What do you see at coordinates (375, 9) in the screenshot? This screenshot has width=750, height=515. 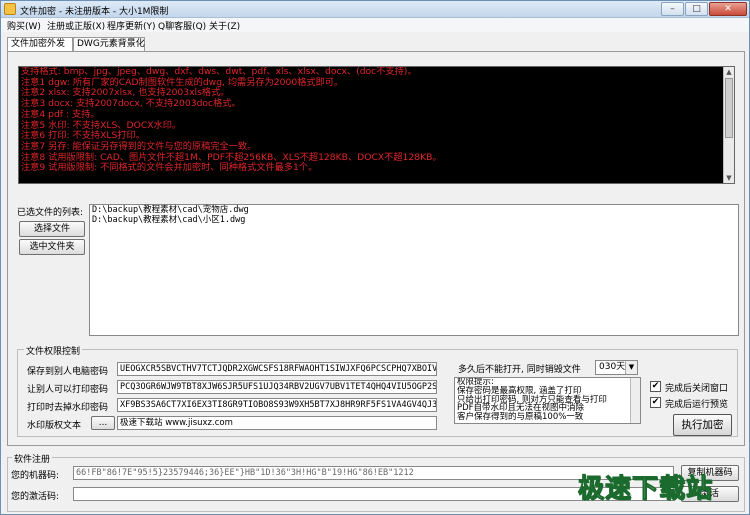 I see `title-bar: 文件加密 - 未注册版本 - 大小1M限制 – □ ✕` at bounding box center [375, 9].